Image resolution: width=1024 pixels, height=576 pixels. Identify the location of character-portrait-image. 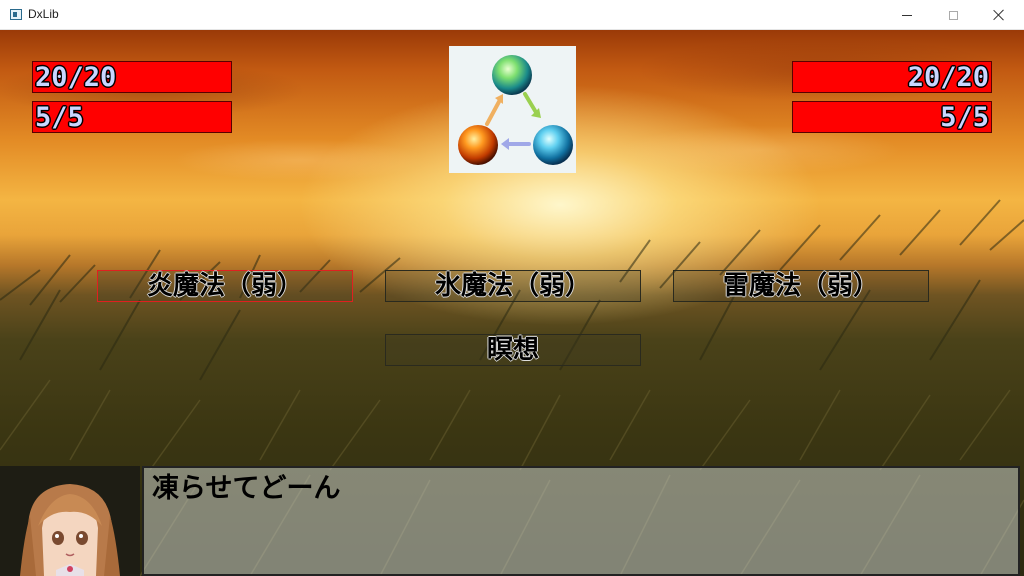
(70, 521).